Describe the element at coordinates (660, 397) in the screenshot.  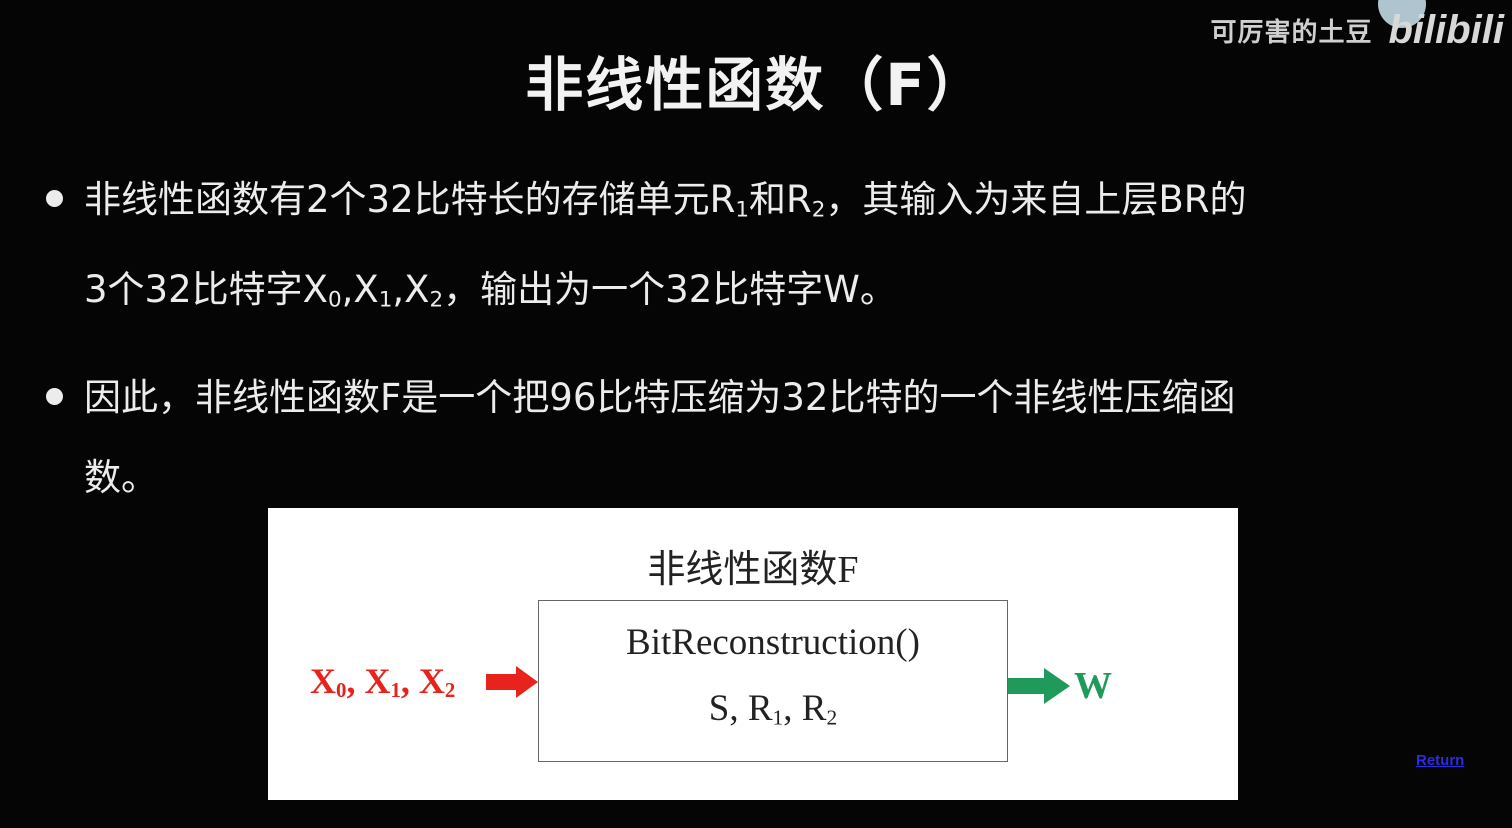
I see `bullet-2-line-1: 因此，非线性函数F是一个把96比特压缩为32比特的一个非线性压缩函` at that location.